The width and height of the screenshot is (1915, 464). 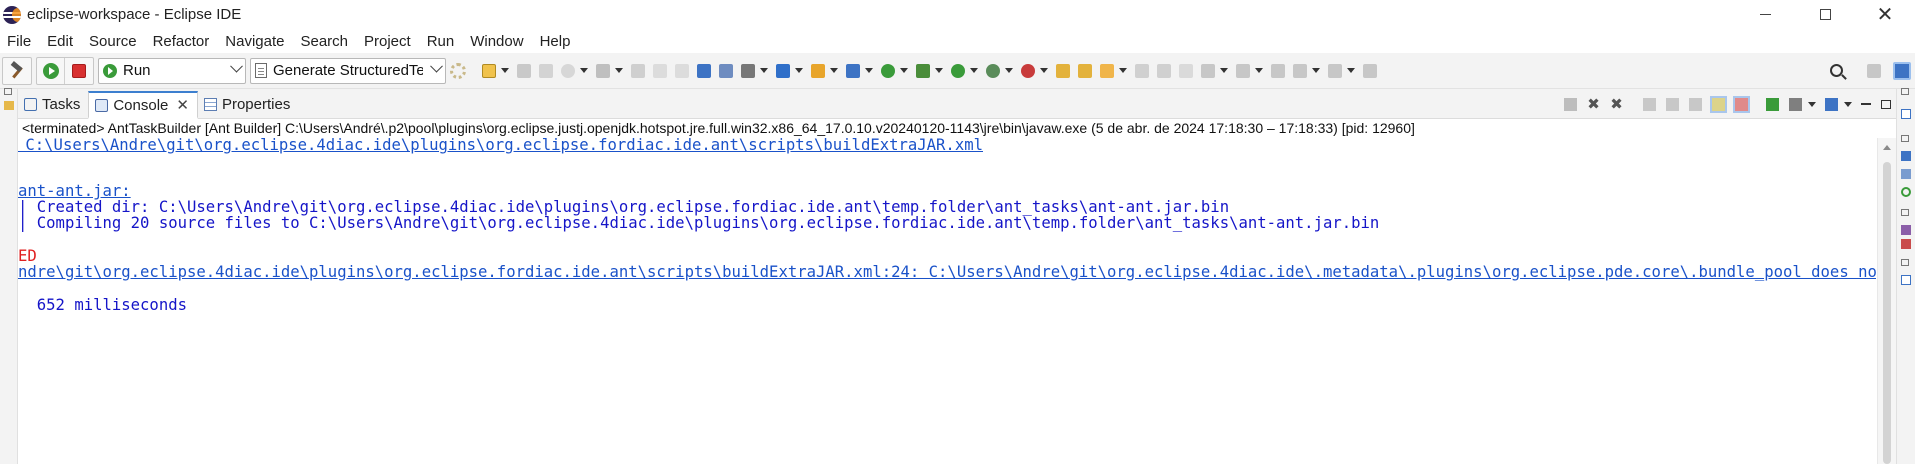 What do you see at coordinates (79, 71) in the screenshot?
I see `stop-button` at bounding box center [79, 71].